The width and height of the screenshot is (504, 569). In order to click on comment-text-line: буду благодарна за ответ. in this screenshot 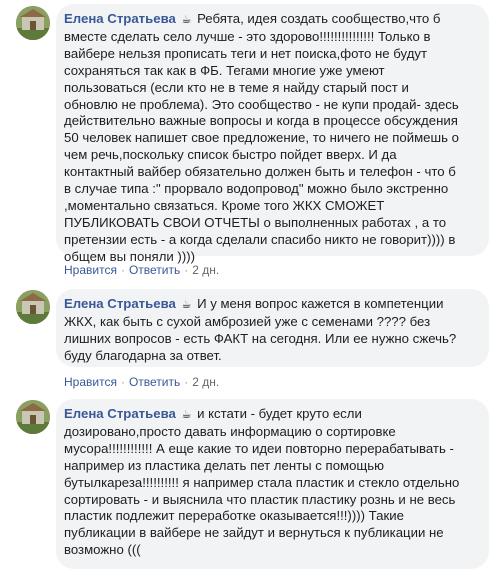, I will do `click(143, 355)`.